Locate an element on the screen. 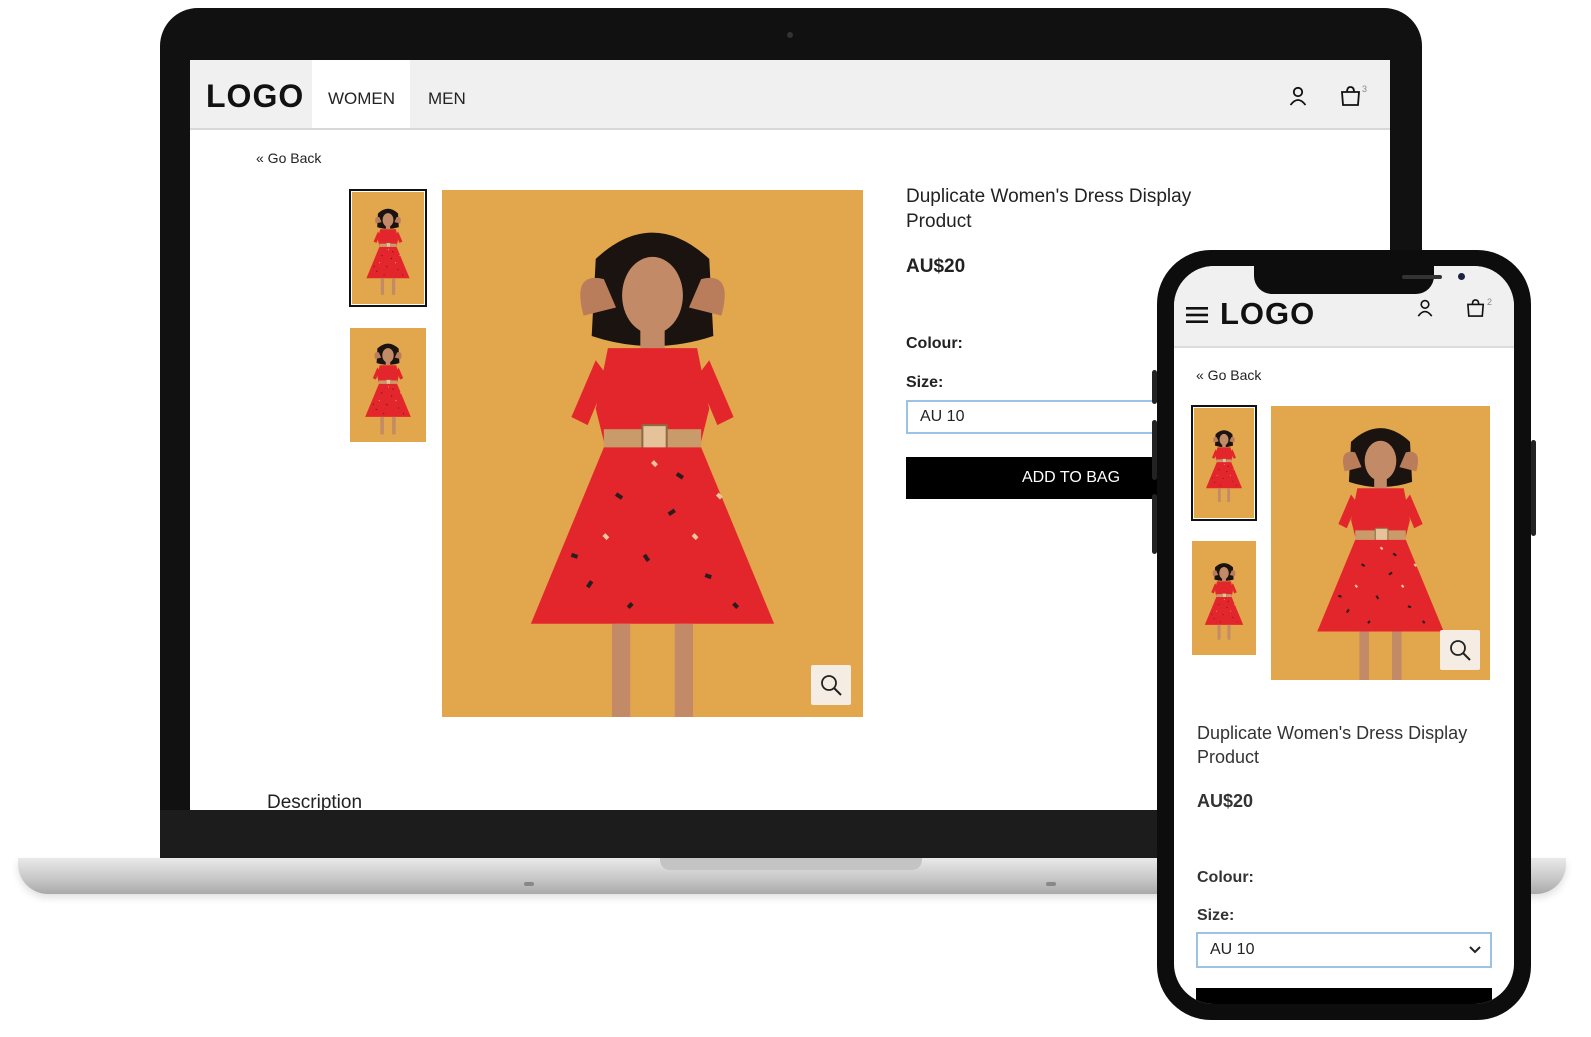 Image resolution: width=1591 pixels, height=1037 pixels. description-heading: Description is located at coordinates (315, 801).